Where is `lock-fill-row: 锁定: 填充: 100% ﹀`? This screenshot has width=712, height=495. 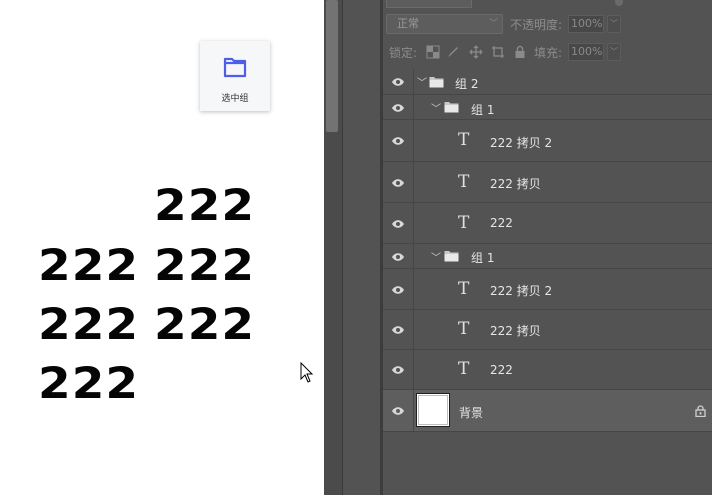 lock-fill-row: 锁定: 填充: 100% ﹀ is located at coordinates (547, 54).